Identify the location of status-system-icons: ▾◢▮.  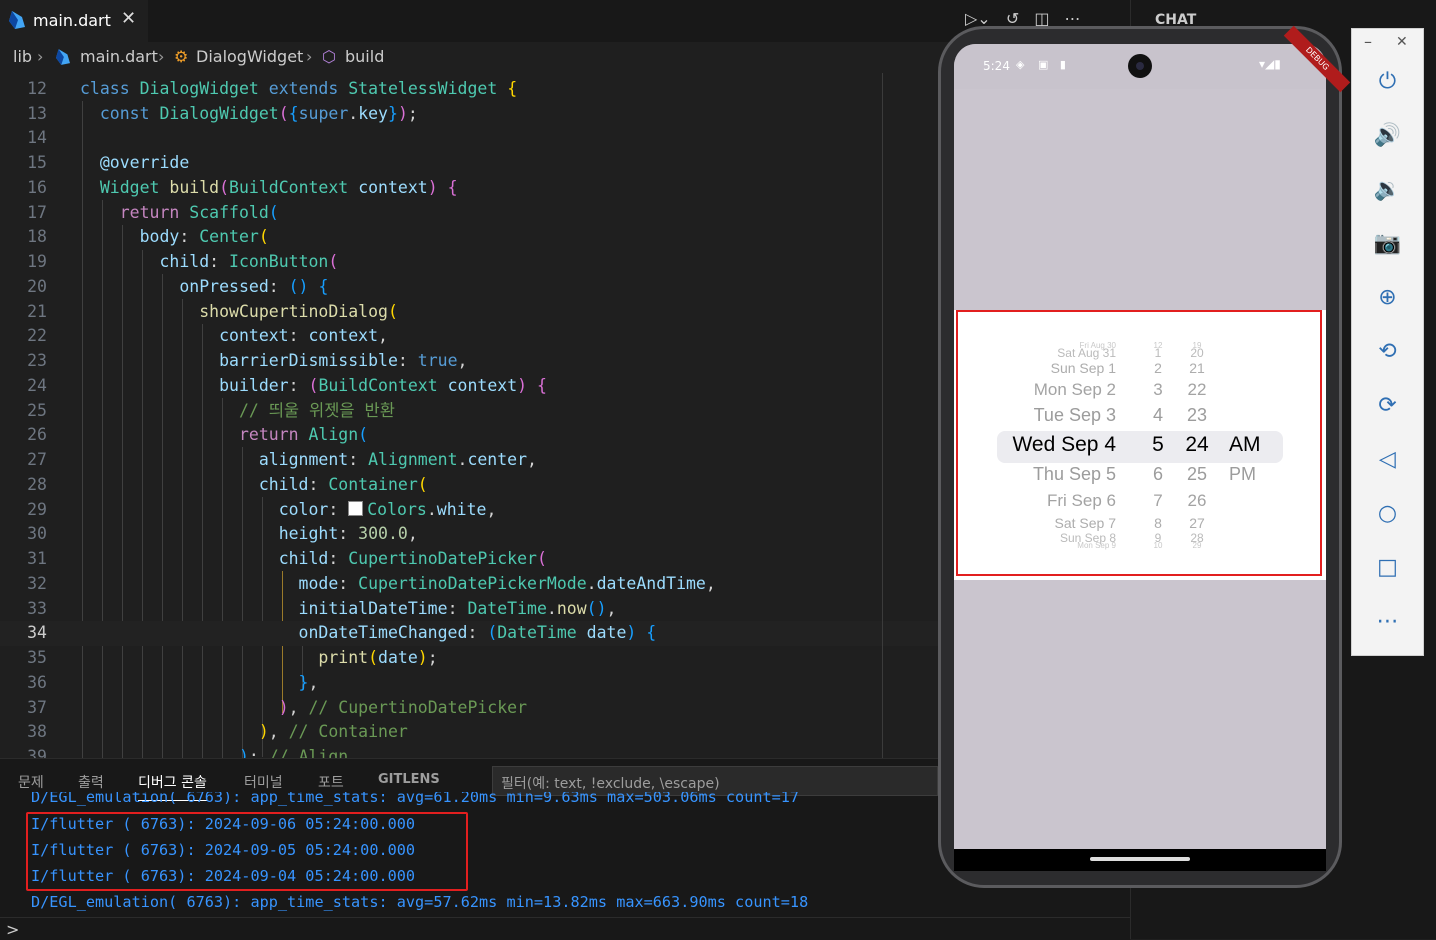
(1270, 64).